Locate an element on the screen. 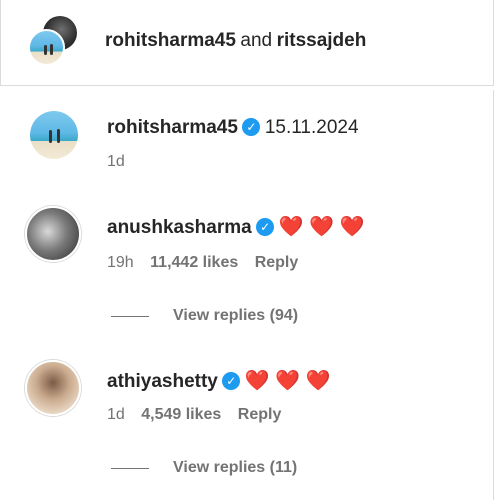  post-time: 1d is located at coordinates (116, 162).